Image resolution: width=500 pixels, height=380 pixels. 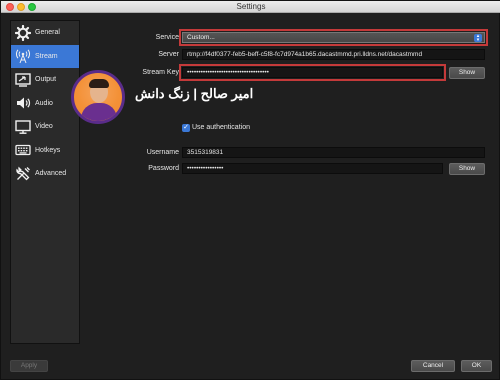 I want to click on antenna-icon, so click(x=23, y=56).